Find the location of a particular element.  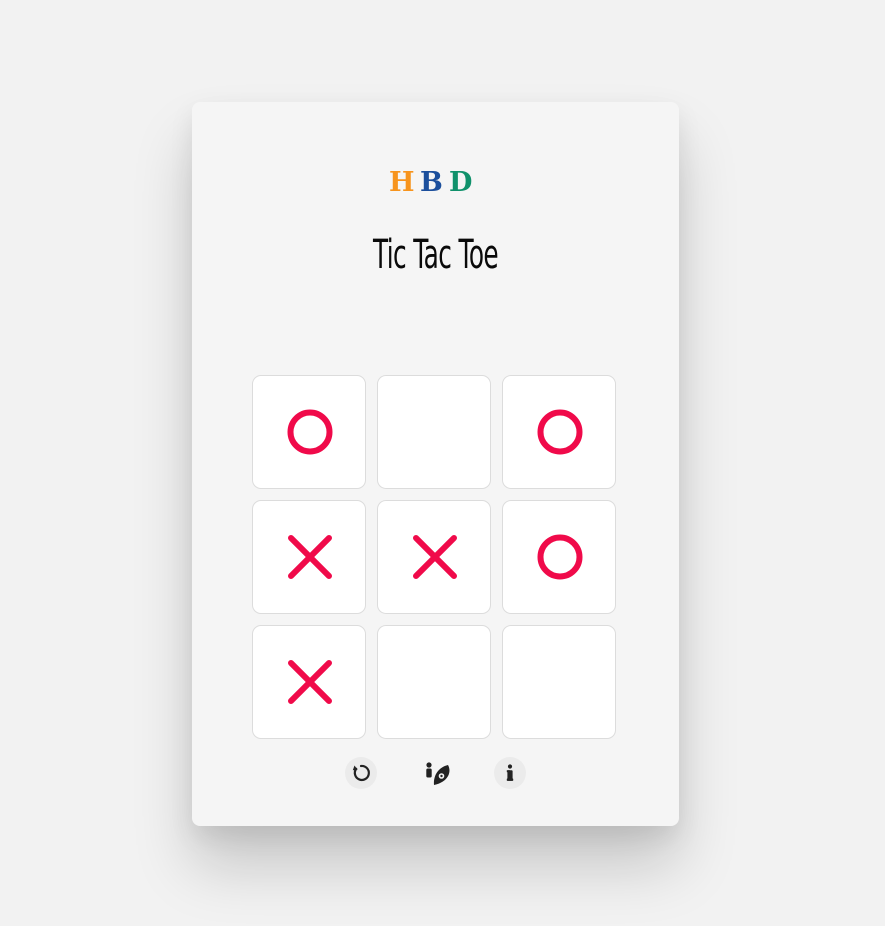

control-bar is located at coordinates (435, 773).